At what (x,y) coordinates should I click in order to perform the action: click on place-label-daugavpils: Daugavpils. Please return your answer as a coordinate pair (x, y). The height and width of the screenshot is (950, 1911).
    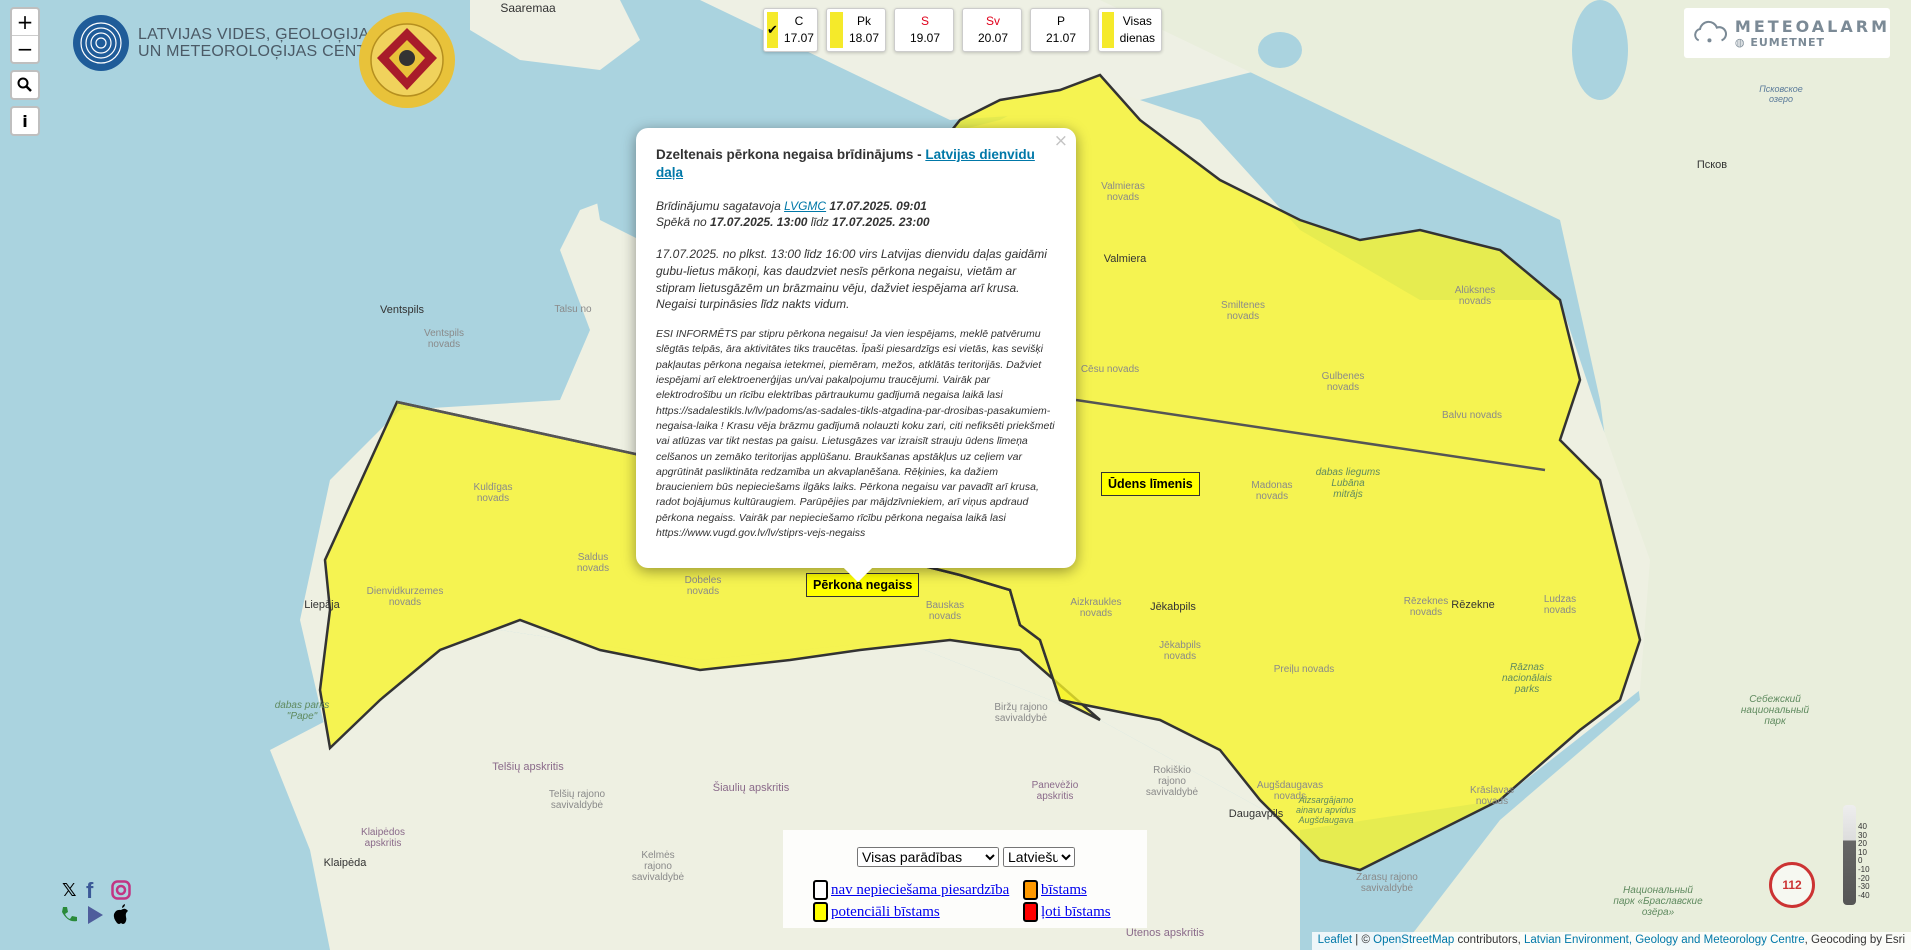
    Looking at the image, I should click on (1256, 814).